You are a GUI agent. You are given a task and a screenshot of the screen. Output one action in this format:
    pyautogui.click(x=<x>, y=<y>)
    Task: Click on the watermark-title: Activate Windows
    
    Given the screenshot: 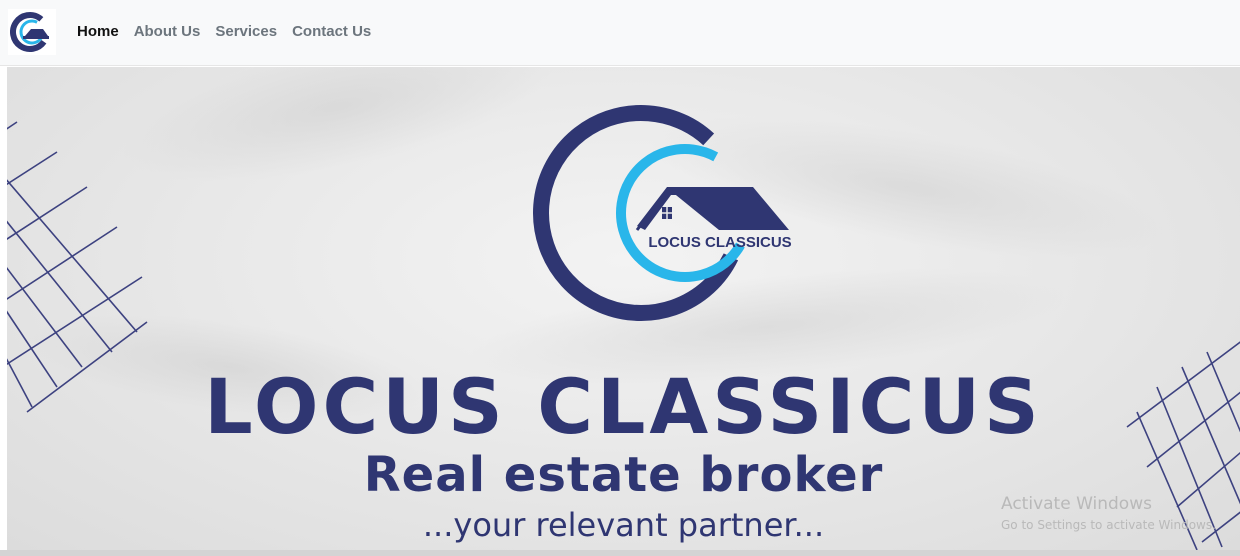 What is the action you would take?
    pyautogui.click(x=1076, y=504)
    